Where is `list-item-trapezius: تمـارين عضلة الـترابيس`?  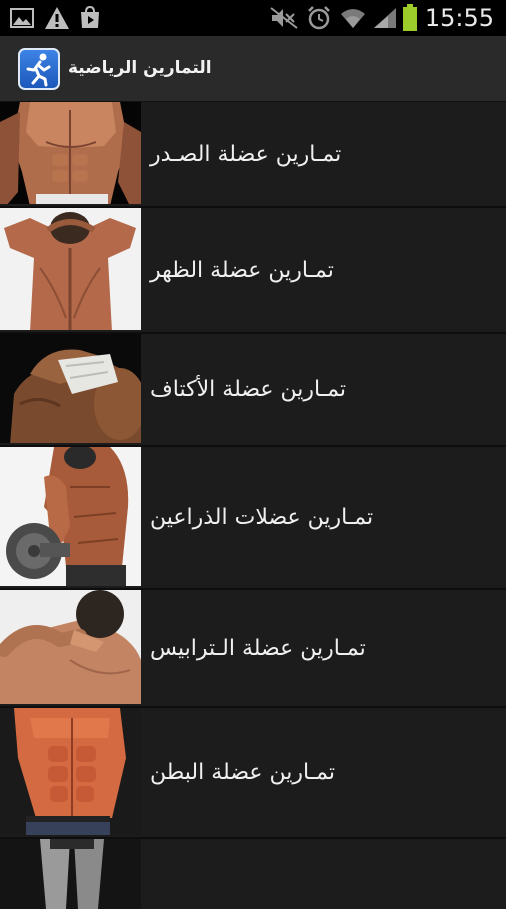 list-item-trapezius: تمـارين عضلة الـترابيس is located at coordinates (253, 649).